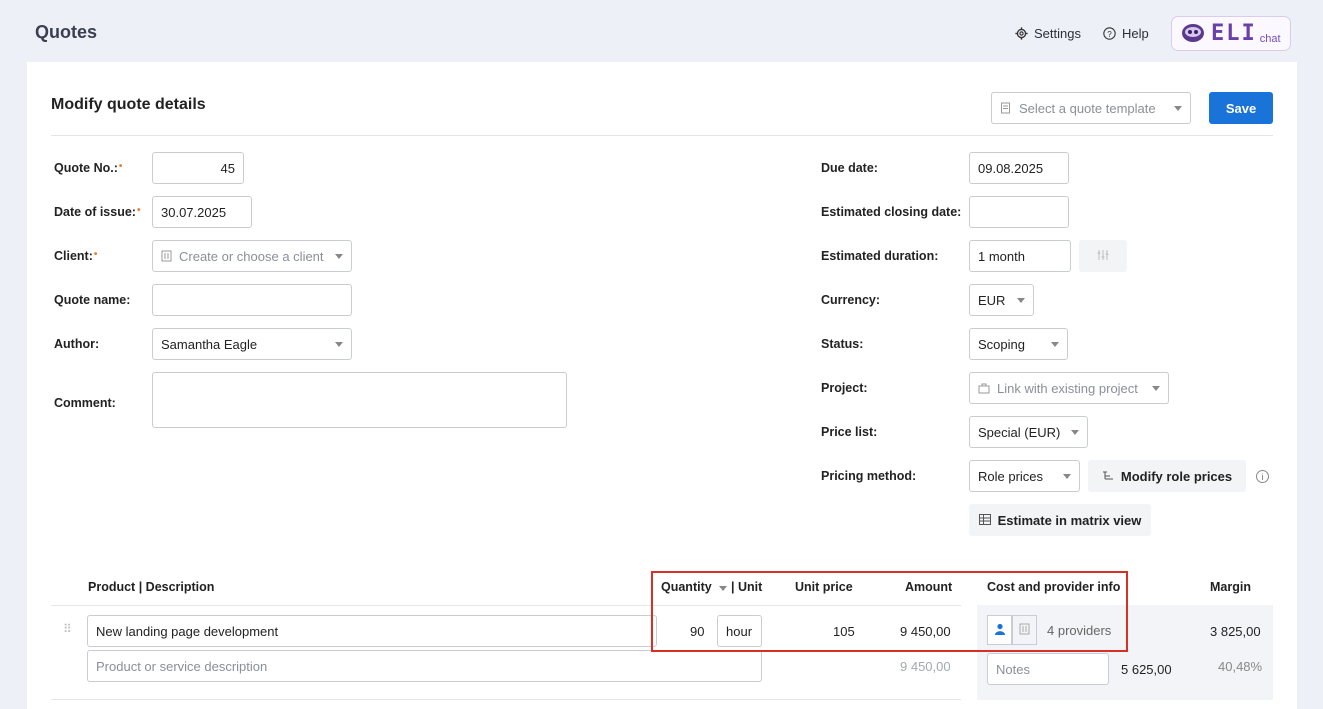 The image size is (1323, 709). I want to click on est-duration-input: 1 month, so click(1020, 256).